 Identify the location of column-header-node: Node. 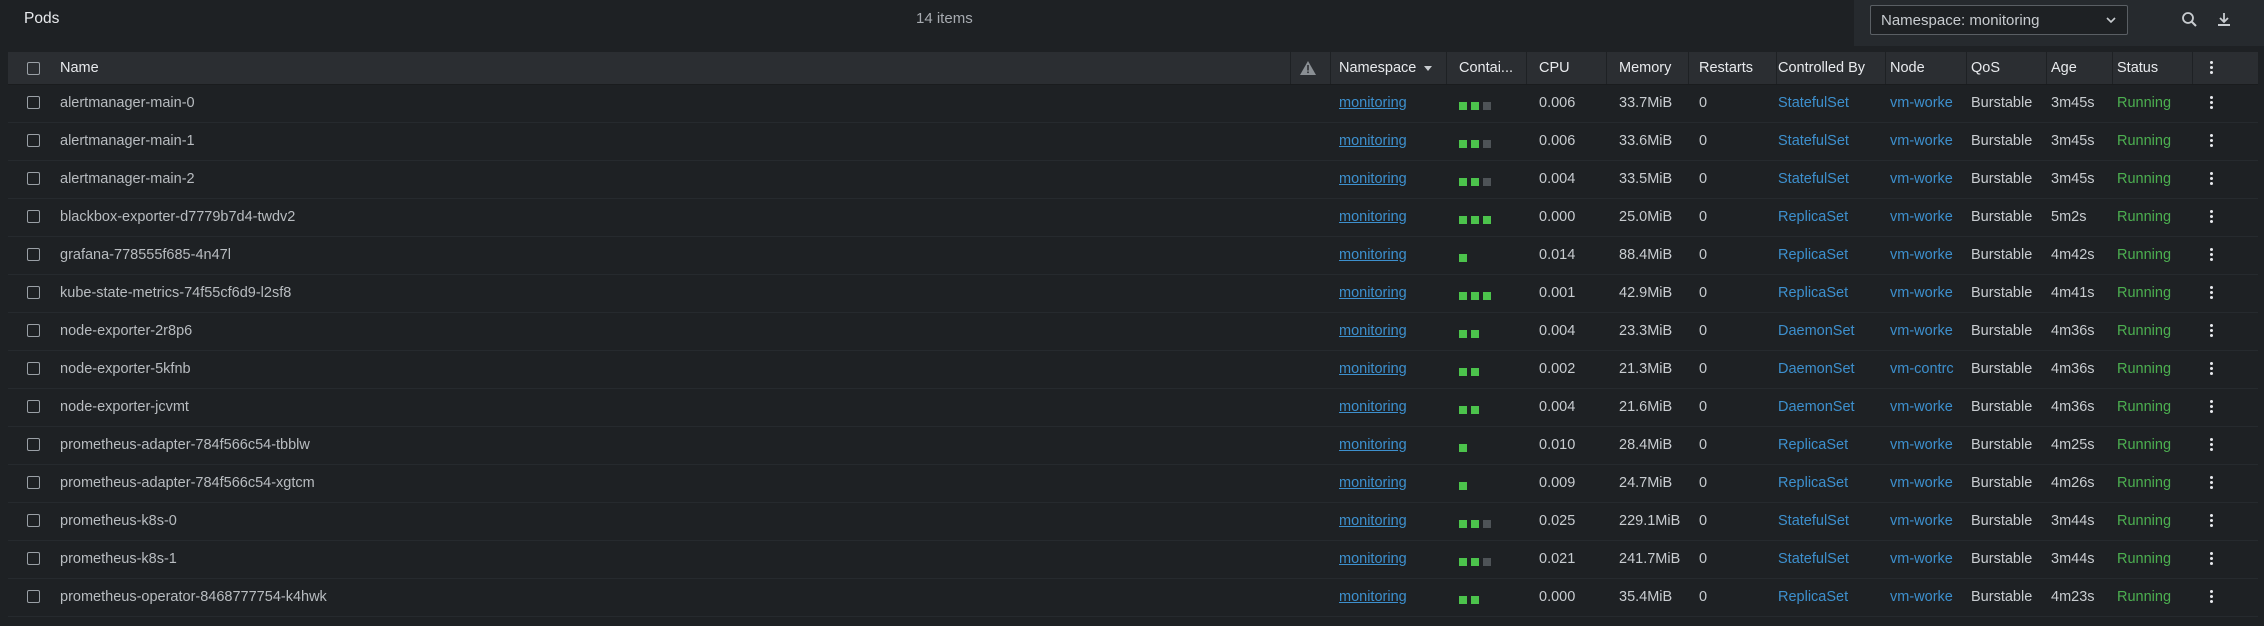
(1907, 68).